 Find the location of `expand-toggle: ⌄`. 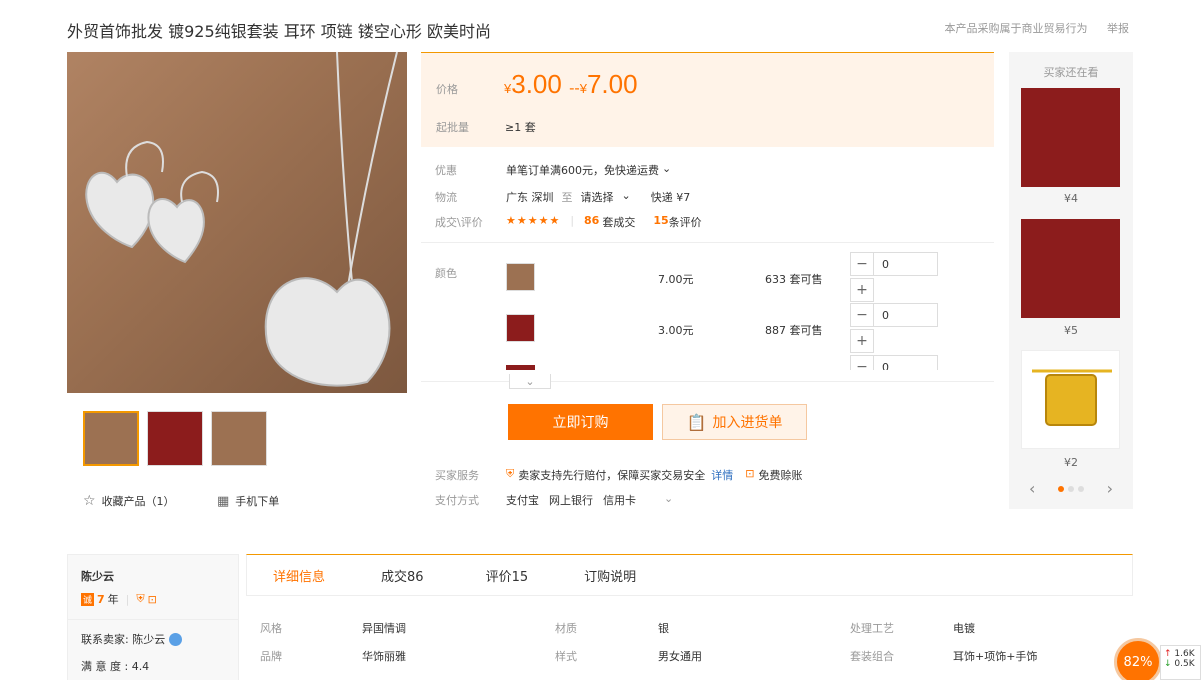

expand-toggle: ⌄ is located at coordinates (530, 381).